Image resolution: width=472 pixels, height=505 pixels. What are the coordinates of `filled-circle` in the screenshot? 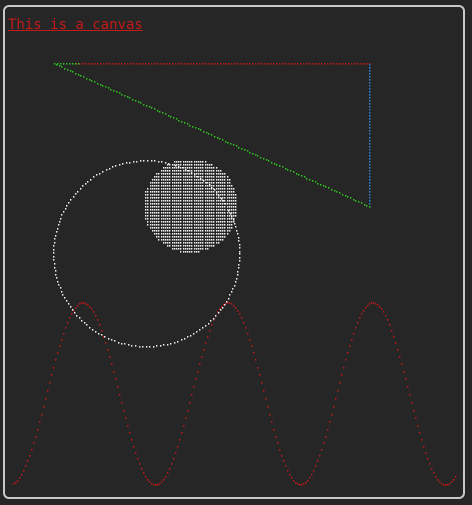 It's located at (191, 207).